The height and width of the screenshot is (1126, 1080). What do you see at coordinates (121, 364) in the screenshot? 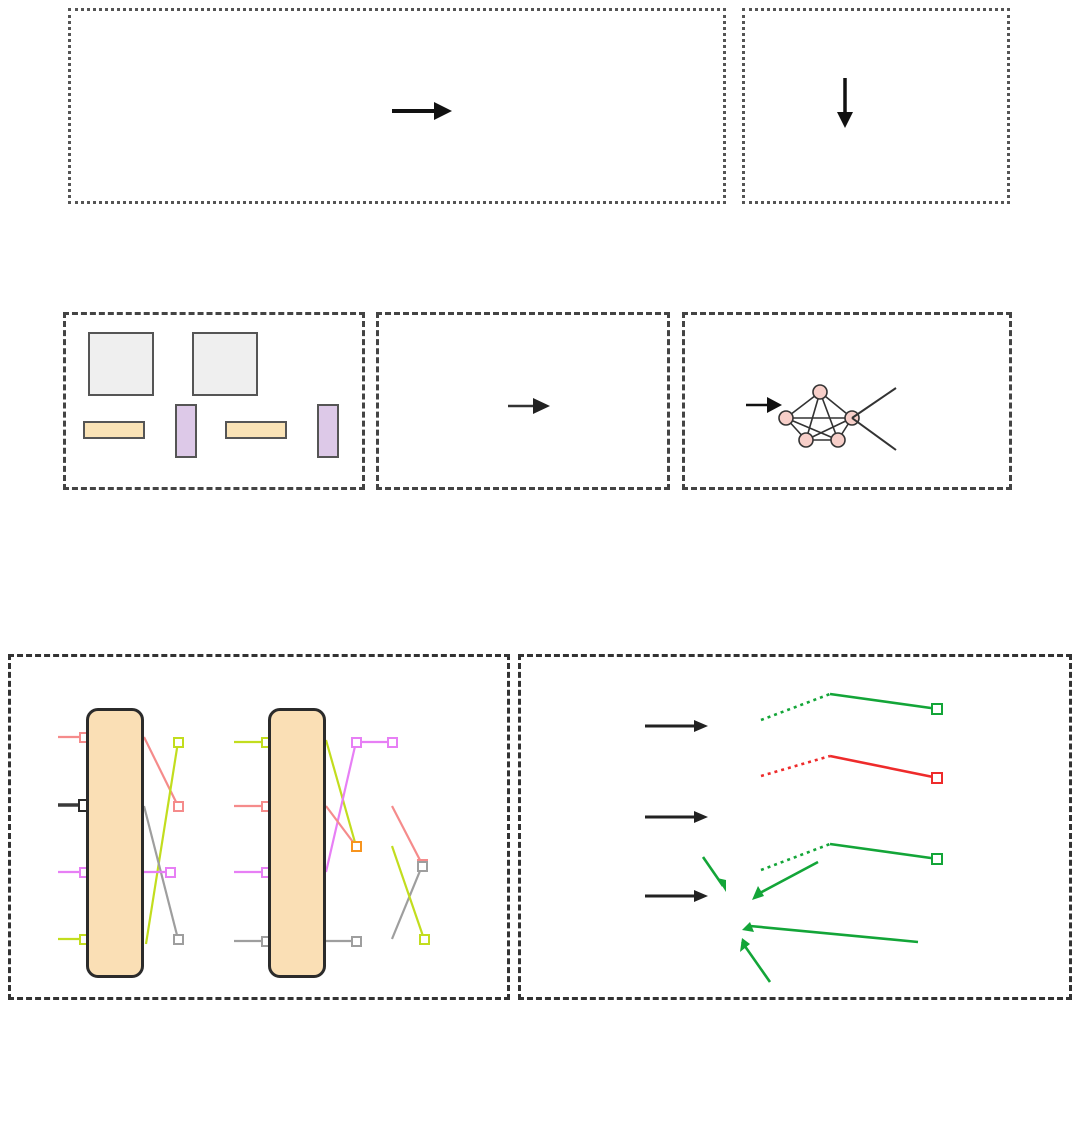
I see `matrix-w1` at bounding box center [121, 364].